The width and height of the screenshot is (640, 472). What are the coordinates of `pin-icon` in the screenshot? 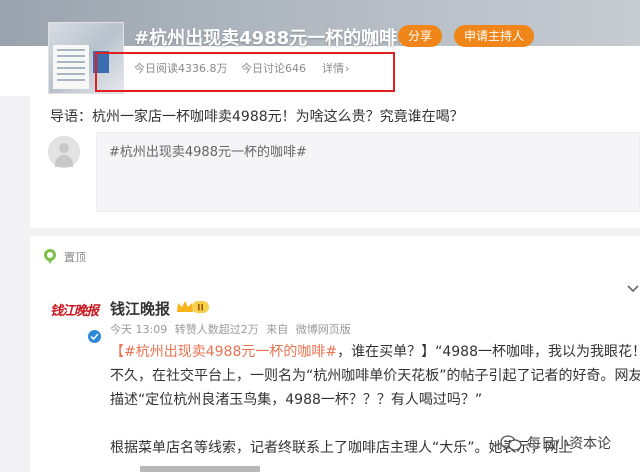 It's located at (50, 256).